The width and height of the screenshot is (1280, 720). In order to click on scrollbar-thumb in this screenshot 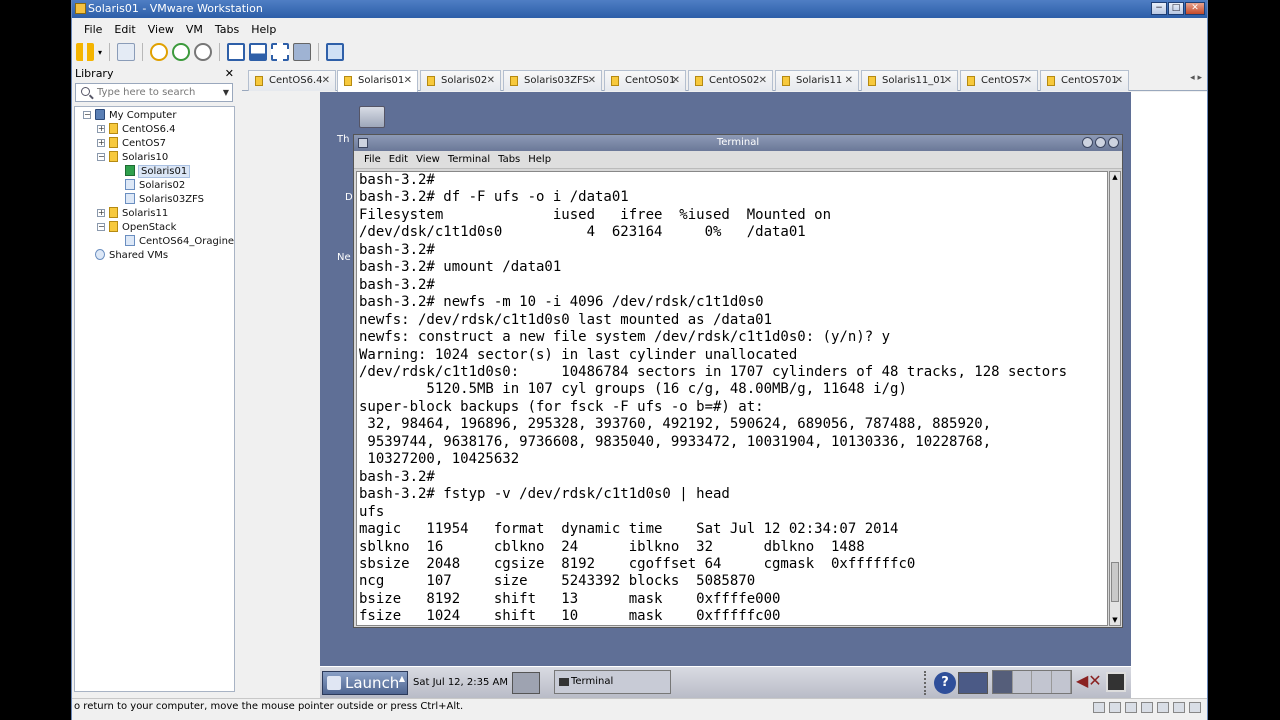, I will do `click(1115, 582)`.